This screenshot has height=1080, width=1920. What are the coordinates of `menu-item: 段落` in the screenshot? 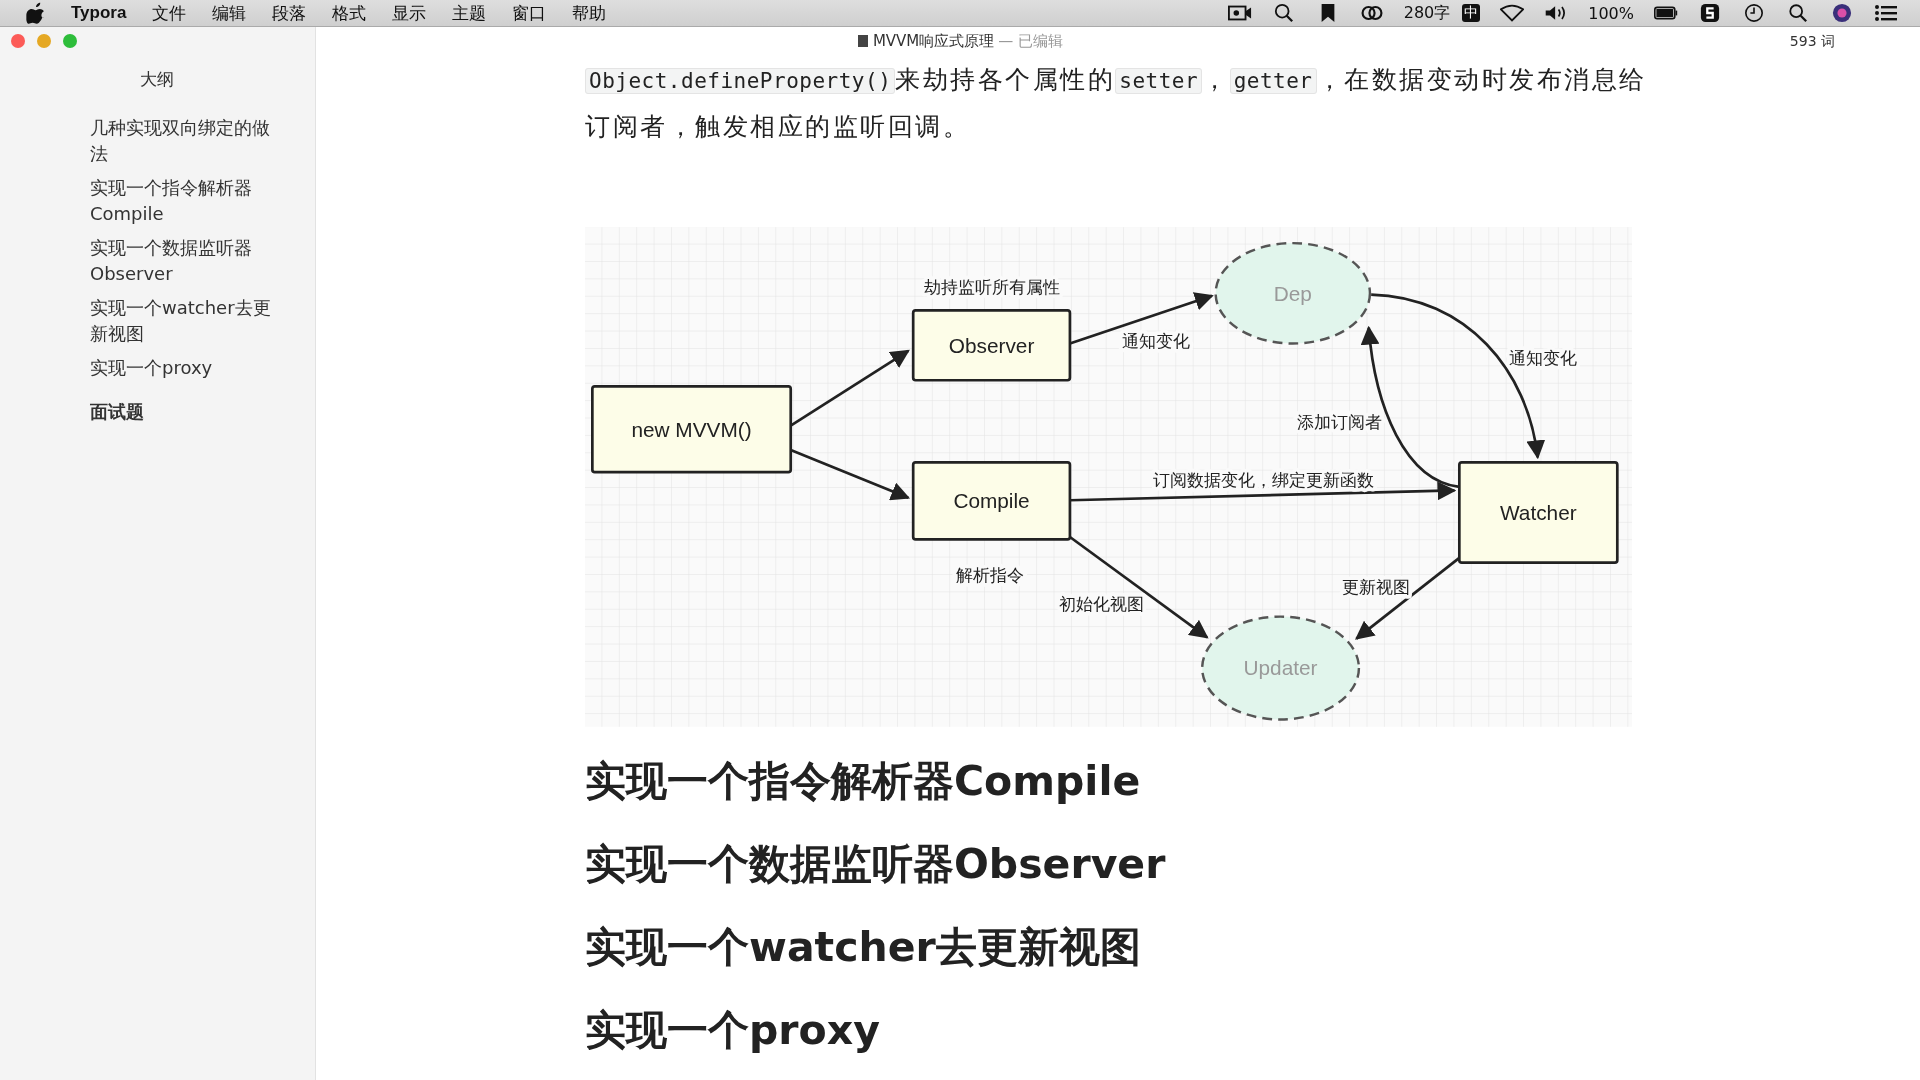 It's located at (289, 13).